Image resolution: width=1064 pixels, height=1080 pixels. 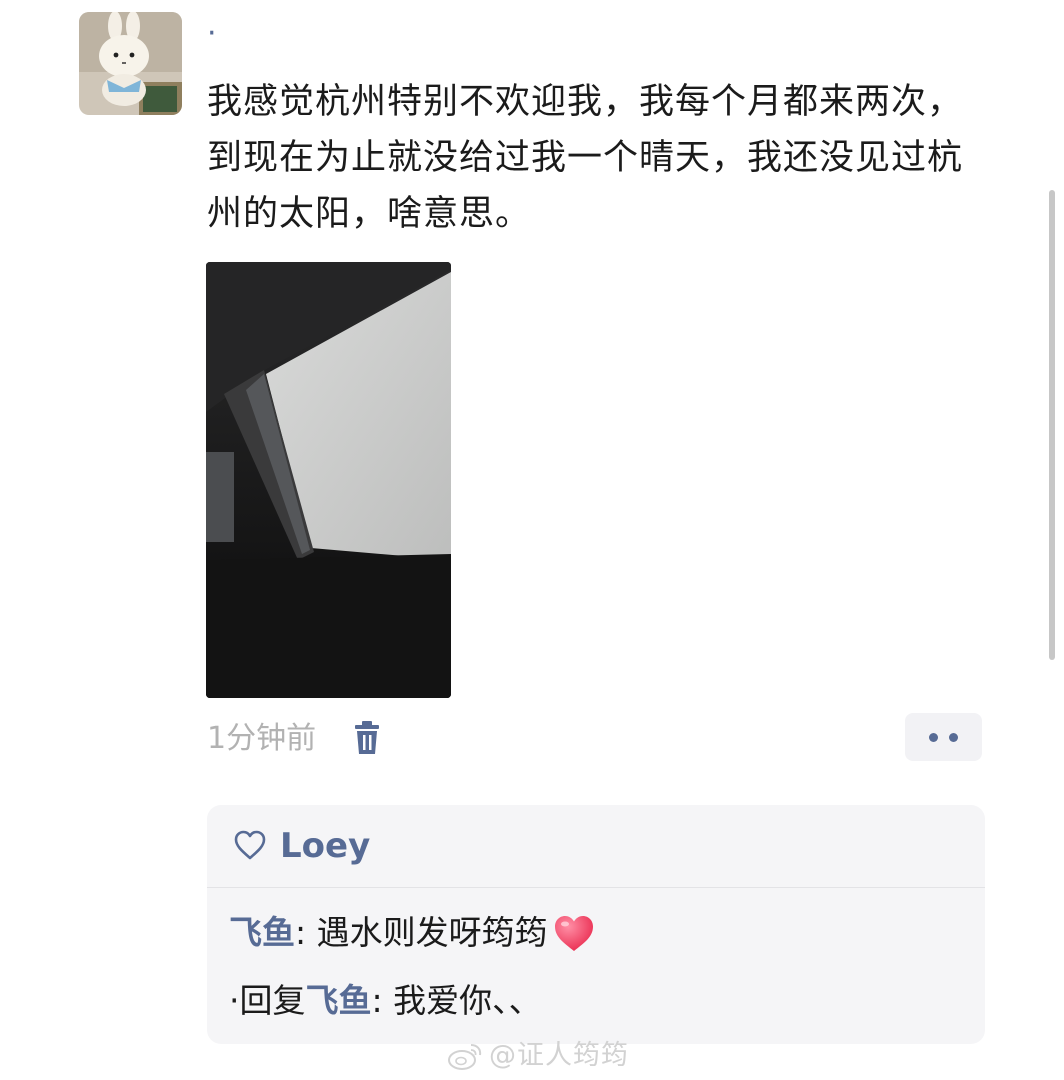 I want to click on comment-text: 我爱你、、, so click(x=467, y=1000).